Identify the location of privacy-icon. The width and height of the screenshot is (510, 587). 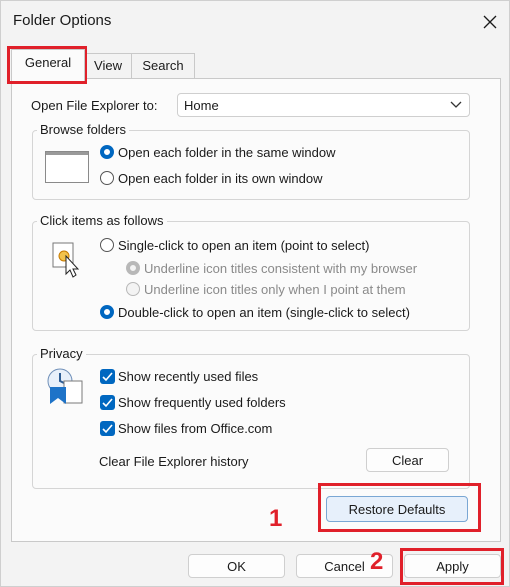
(66, 387).